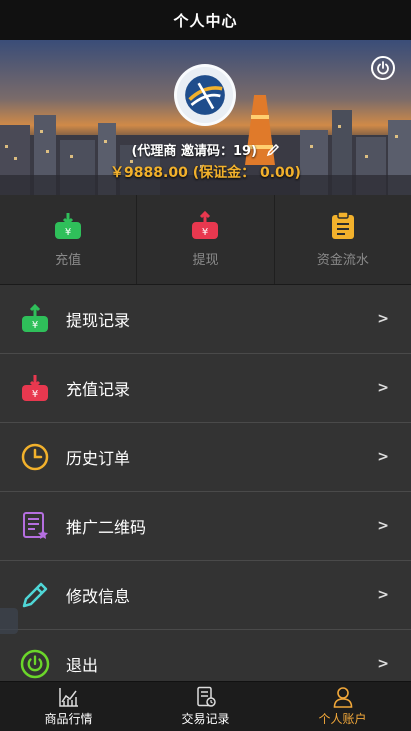 Image resolution: width=411 pixels, height=731 pixels. Describe the element at coordinates (98, 389) in the screenshot. I see `menu-item-label: 充值记录` at that location.